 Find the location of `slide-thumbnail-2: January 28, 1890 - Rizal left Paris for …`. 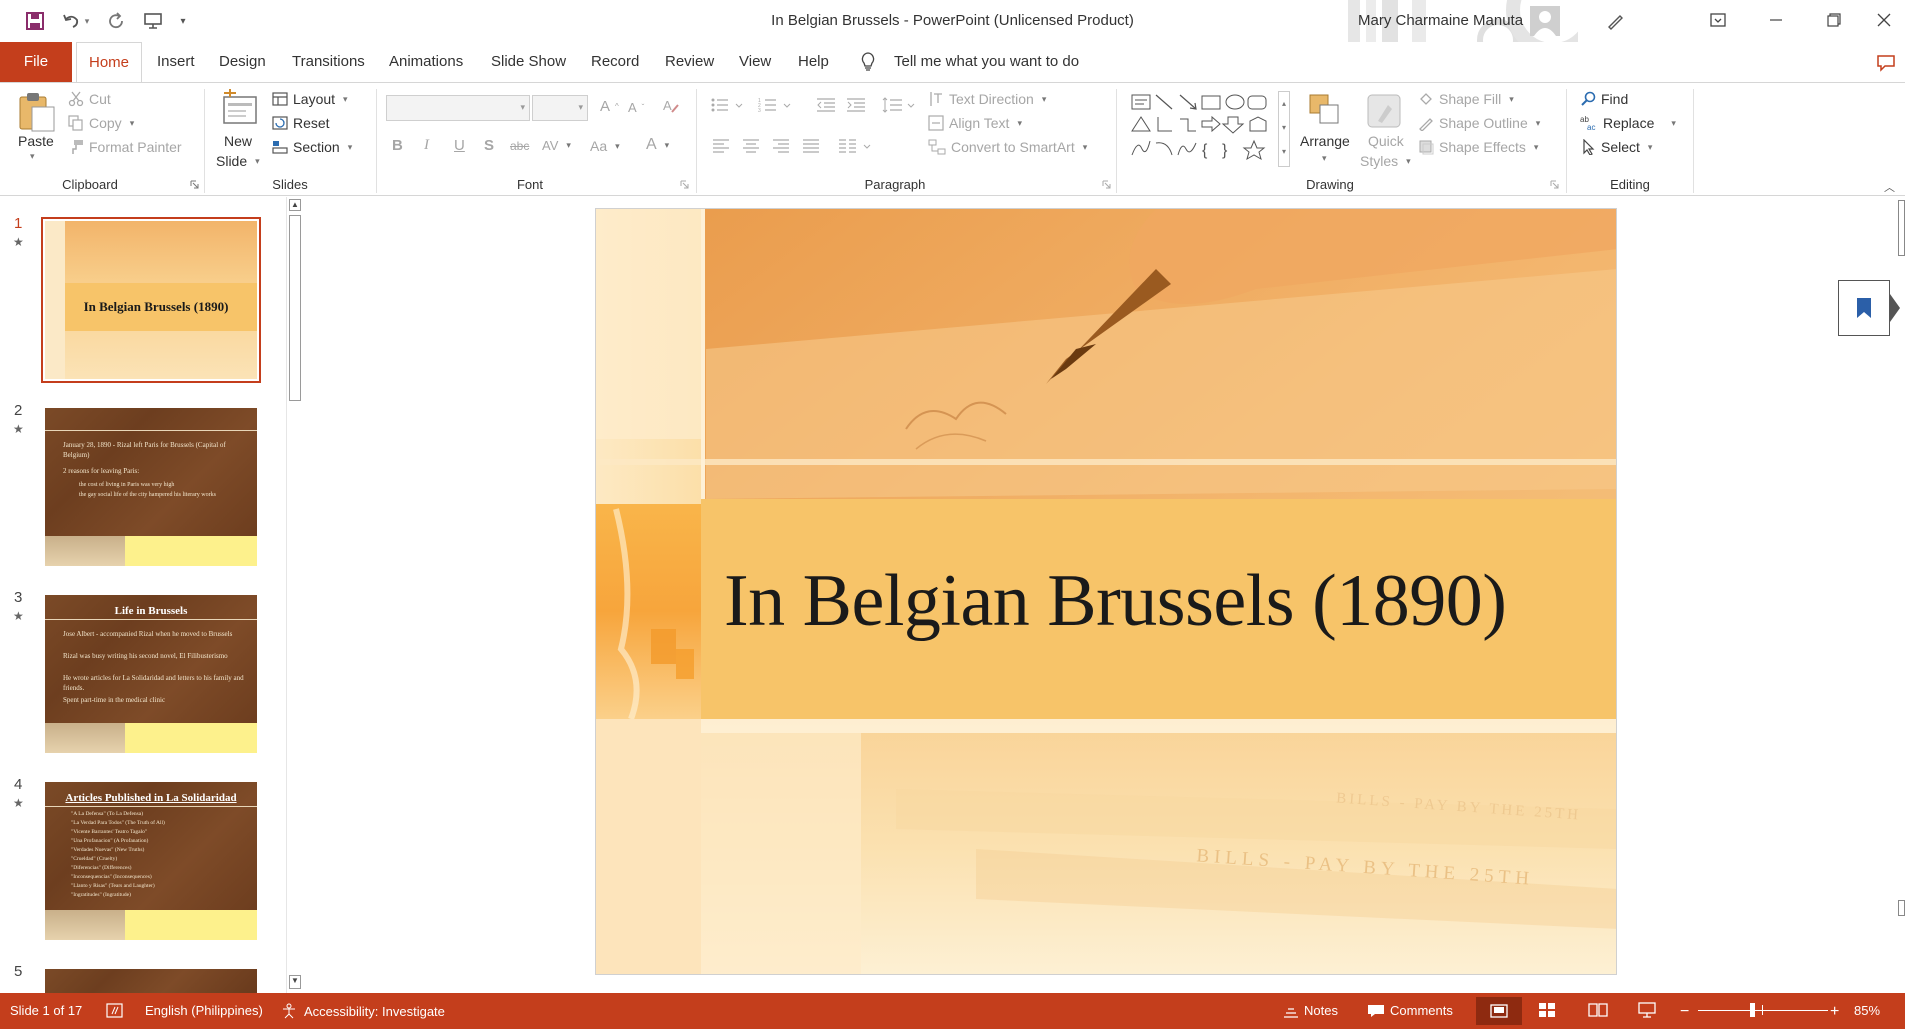

slide-thumbnail-2: January 28, 1890 - Rizal left Paris for … is located at coordinates (151, 487).